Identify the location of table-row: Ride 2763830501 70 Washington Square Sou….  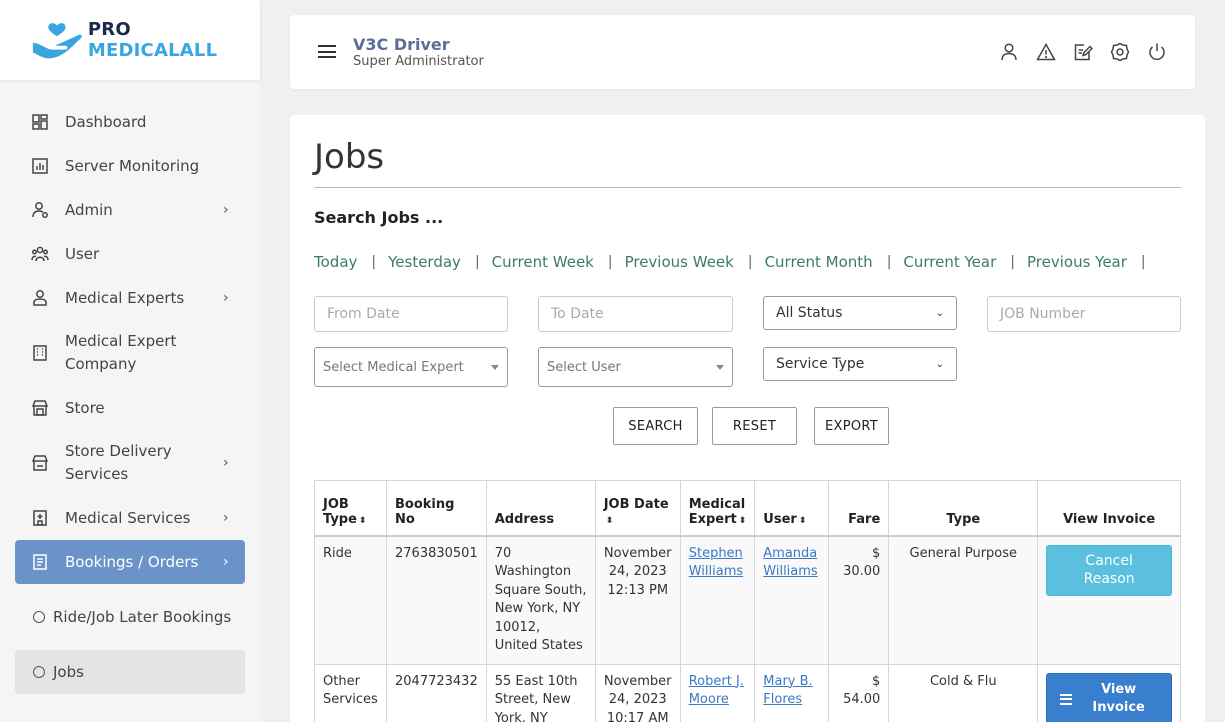
(747, 600).